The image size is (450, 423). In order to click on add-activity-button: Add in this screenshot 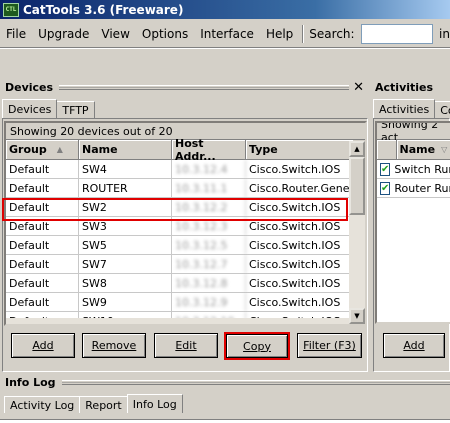, I will do `click(414, 345)`.